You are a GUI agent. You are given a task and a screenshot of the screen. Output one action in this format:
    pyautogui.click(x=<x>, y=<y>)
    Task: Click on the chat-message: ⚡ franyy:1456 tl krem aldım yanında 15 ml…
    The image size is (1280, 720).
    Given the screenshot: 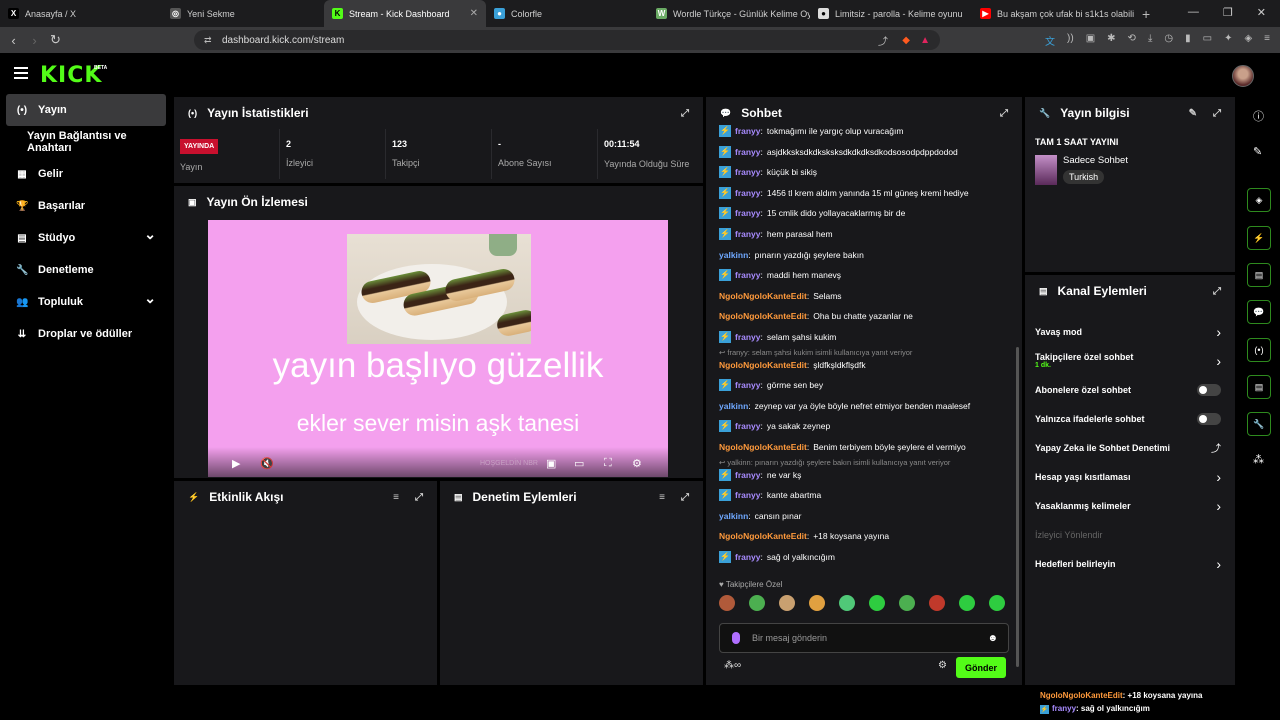 What is the action you would take?
    pyautogui.click(x=871, y=192)
    